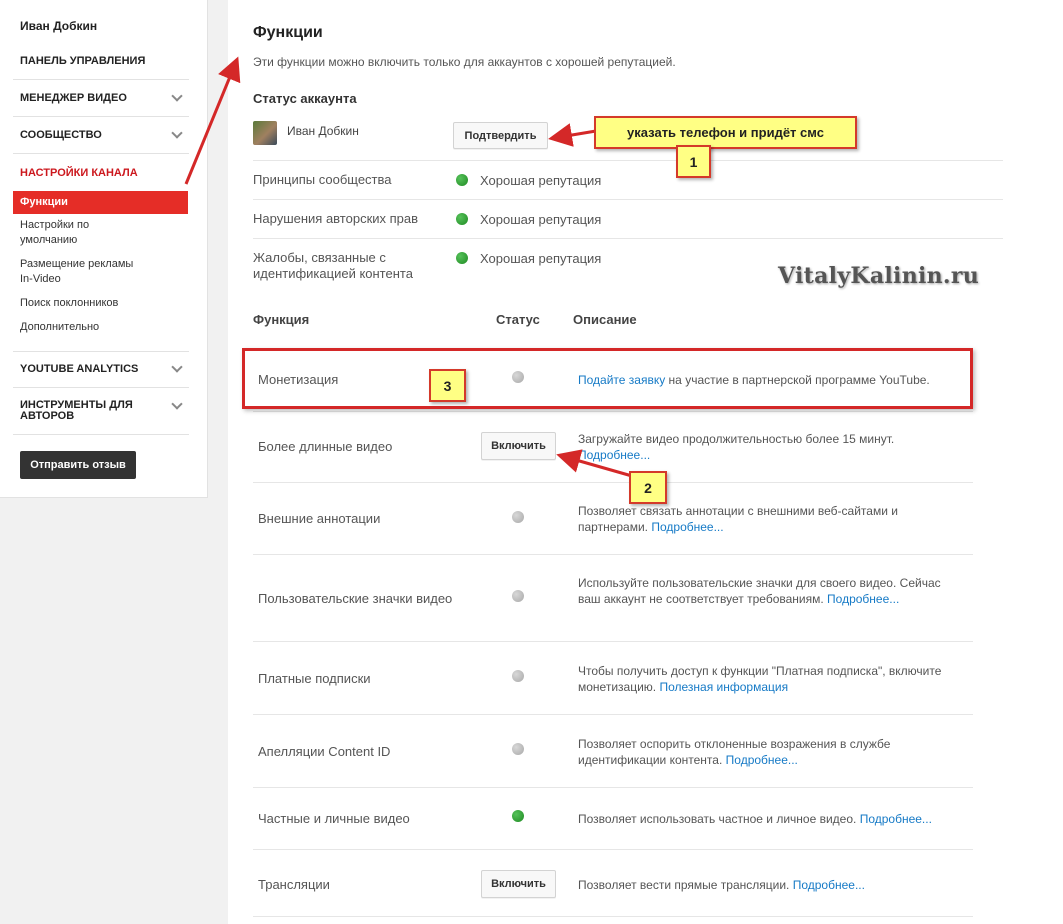  I want to click on marker-3: 3, so click(447, 385).